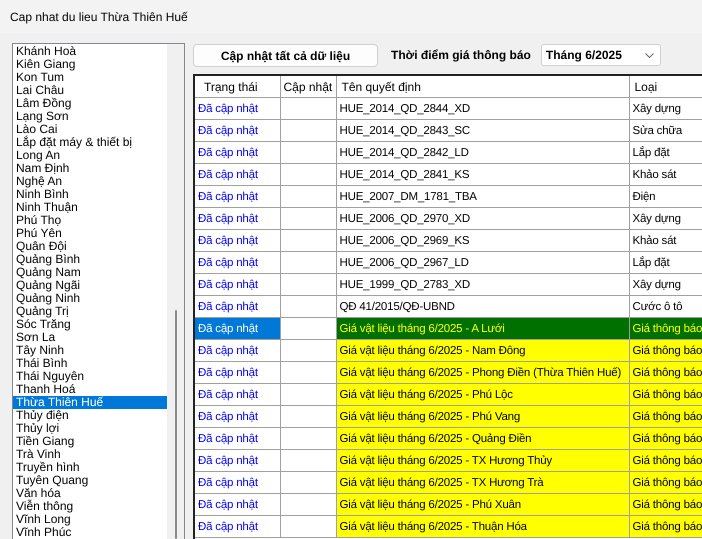  I want to click on list-item: Phú Yên, so click(90, 233).